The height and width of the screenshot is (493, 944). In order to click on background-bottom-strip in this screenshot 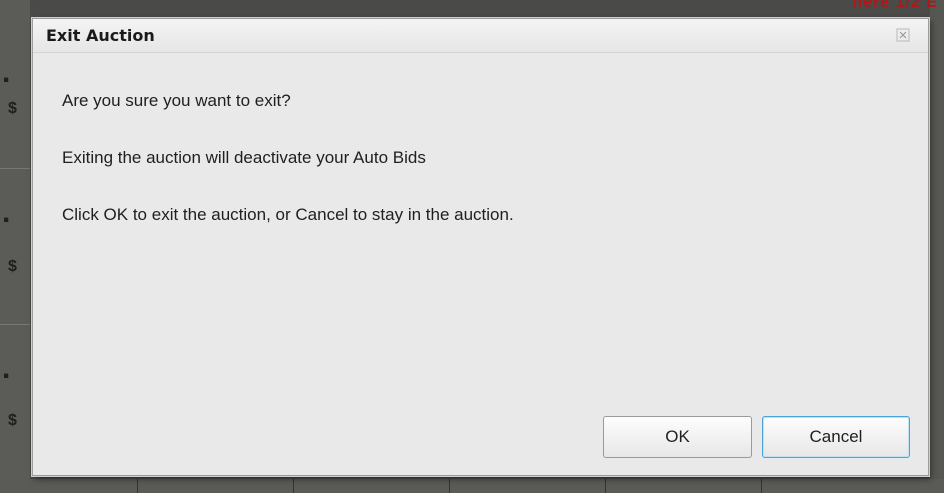, I will do `click(472, 486)`.